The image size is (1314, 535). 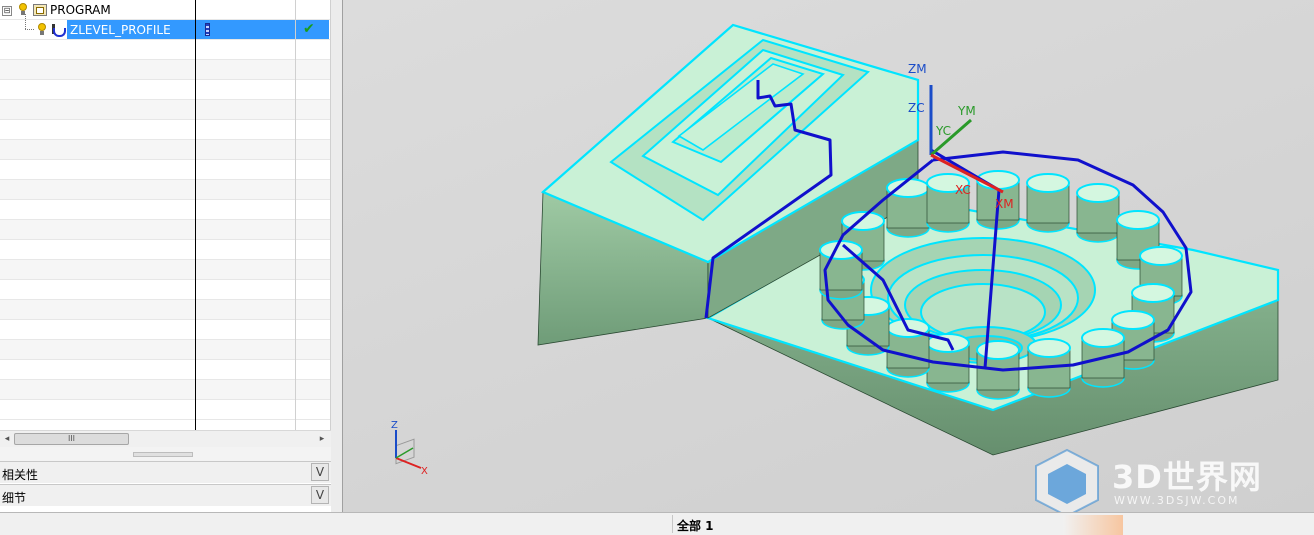 I want to click on tree-row-label: ZLEVEL_PROFILE, so click(x=120, y=30).